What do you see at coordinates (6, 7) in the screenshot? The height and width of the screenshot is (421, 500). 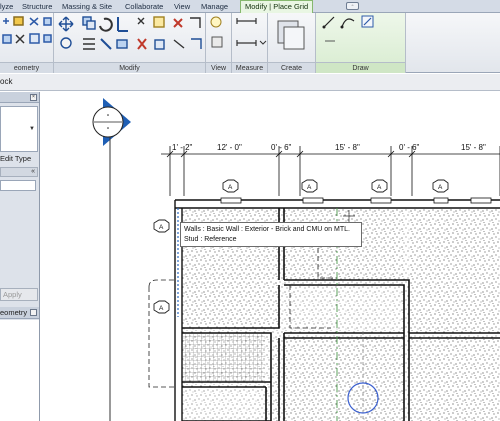 I see `tab-analyze: lyze` at bounding box center [6, 7].